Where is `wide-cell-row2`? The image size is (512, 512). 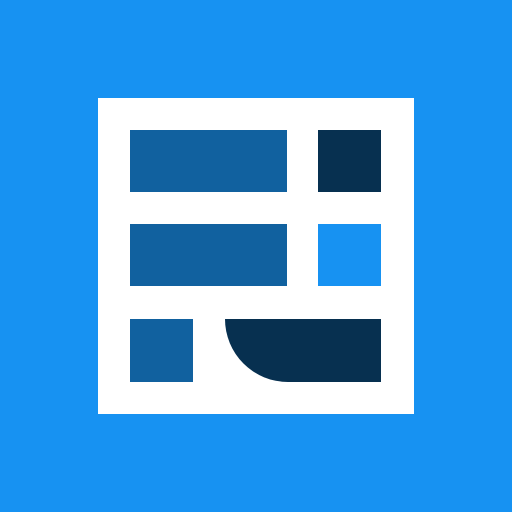
wide-cell-row2 is located at coordinates (208, 255).